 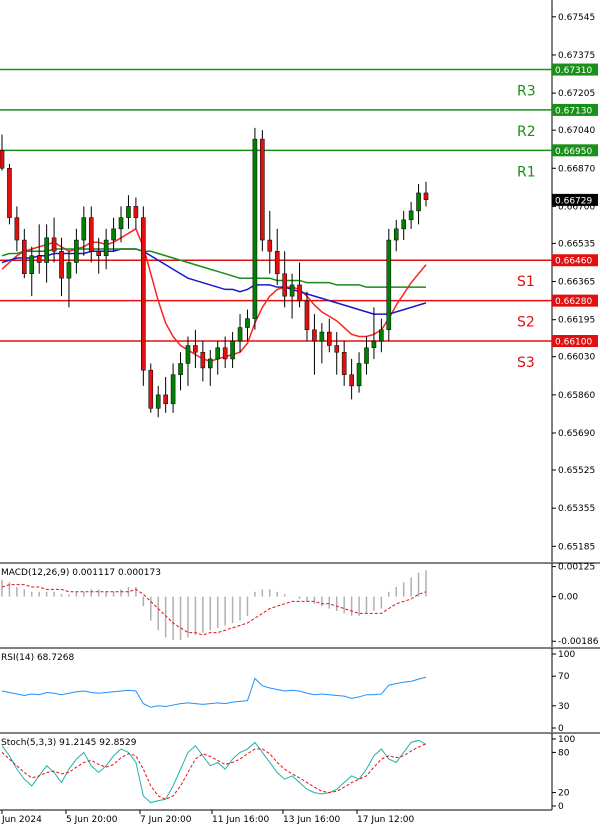 I want to click on stoch-tick-label: 100, so click(x=566, y=740).